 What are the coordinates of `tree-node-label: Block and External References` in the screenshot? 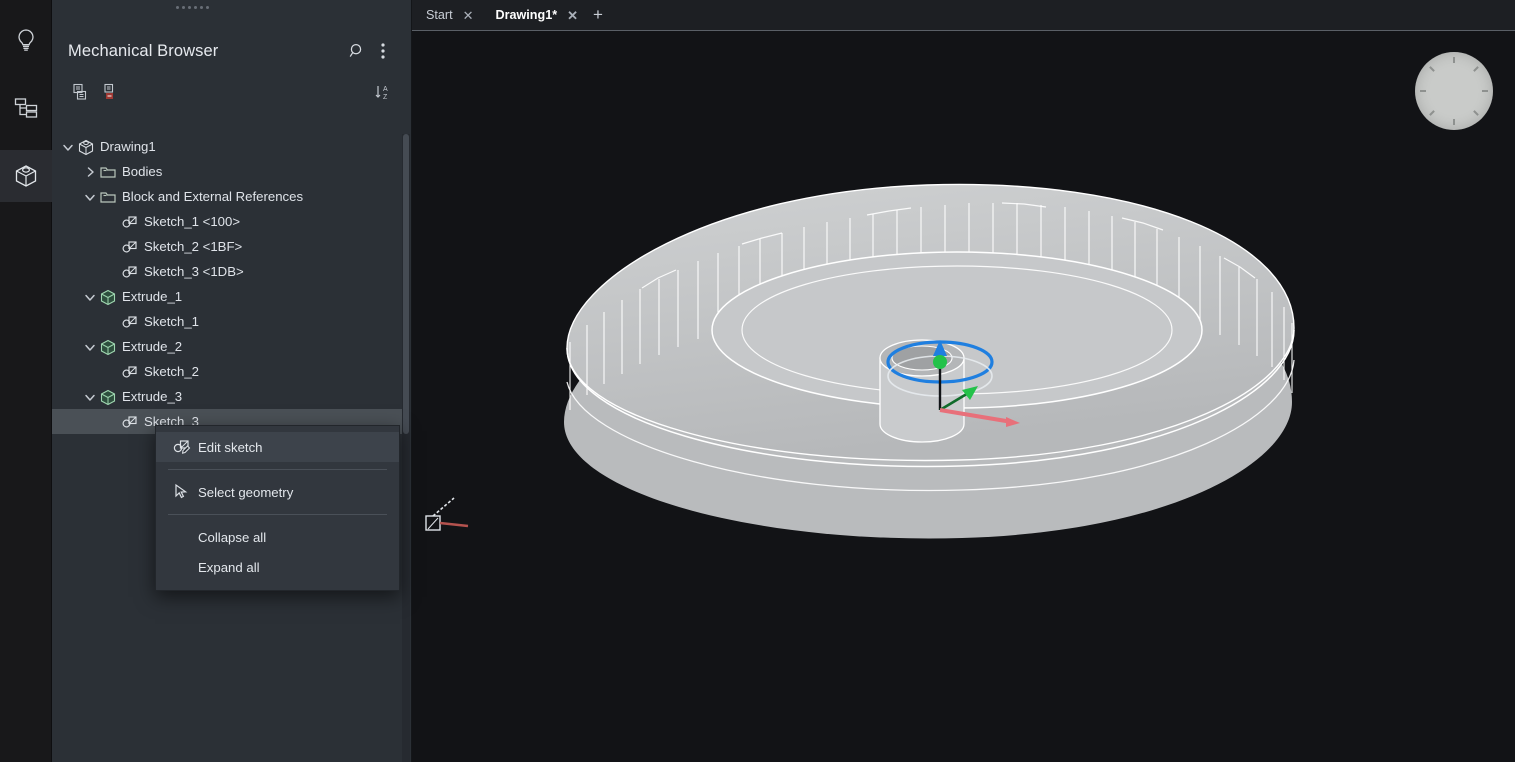 It's located at (213, 196).